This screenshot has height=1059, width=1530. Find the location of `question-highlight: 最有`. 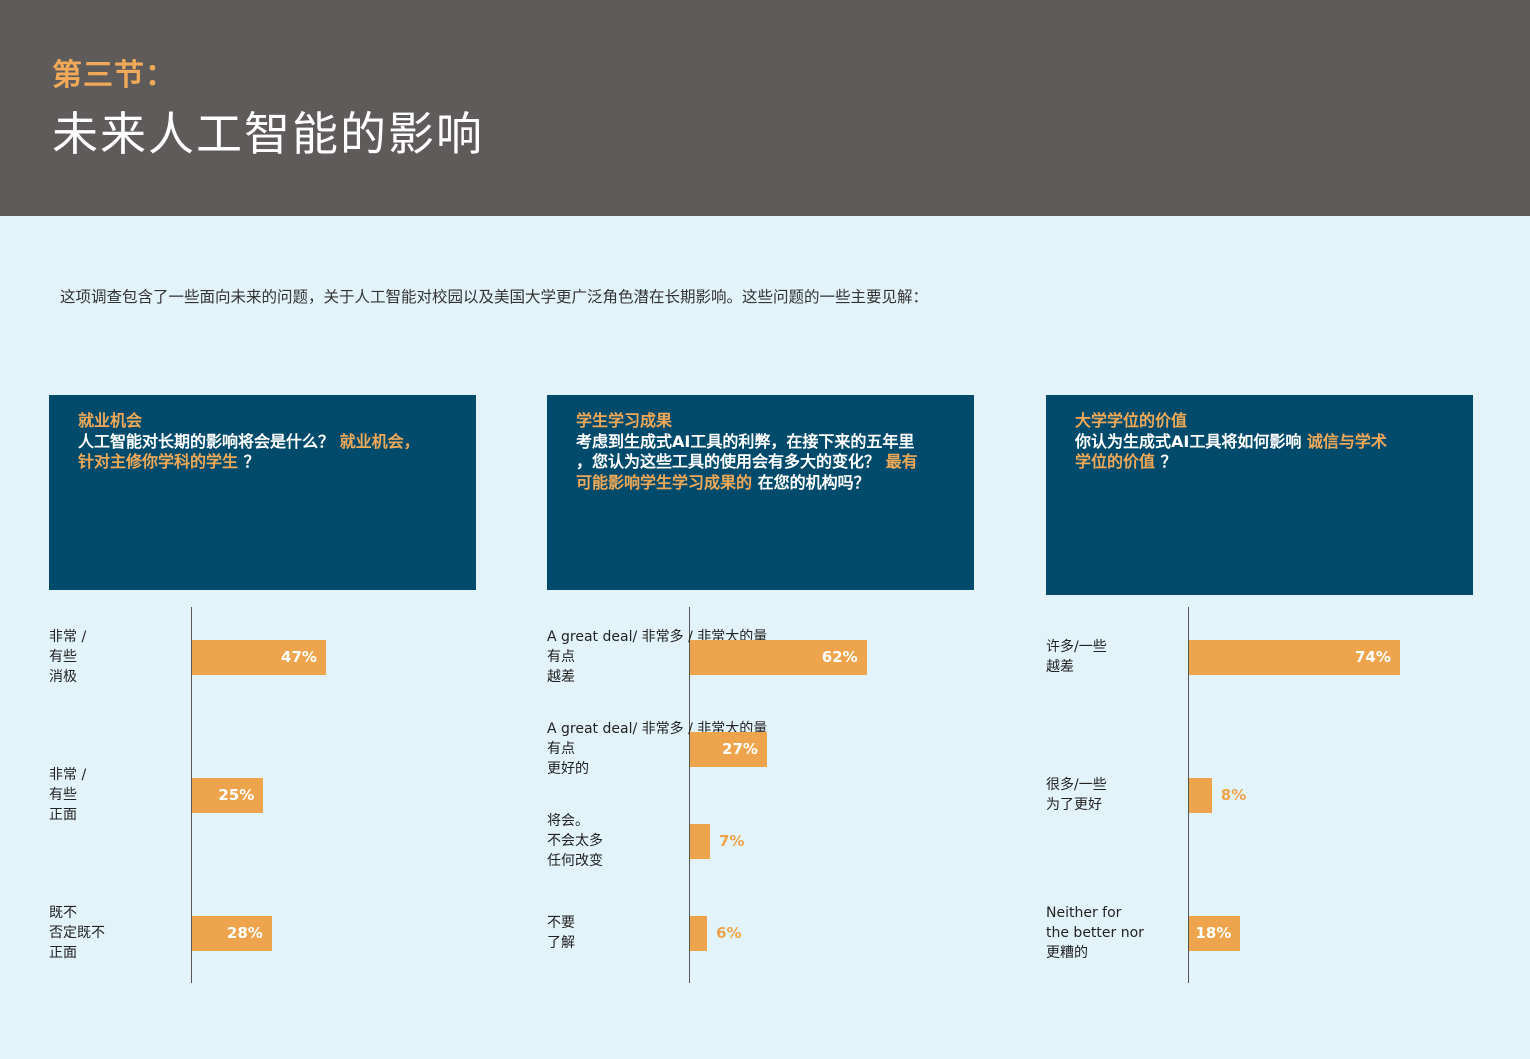

question-highlight: 最有 is located at coordinates (901, 461).